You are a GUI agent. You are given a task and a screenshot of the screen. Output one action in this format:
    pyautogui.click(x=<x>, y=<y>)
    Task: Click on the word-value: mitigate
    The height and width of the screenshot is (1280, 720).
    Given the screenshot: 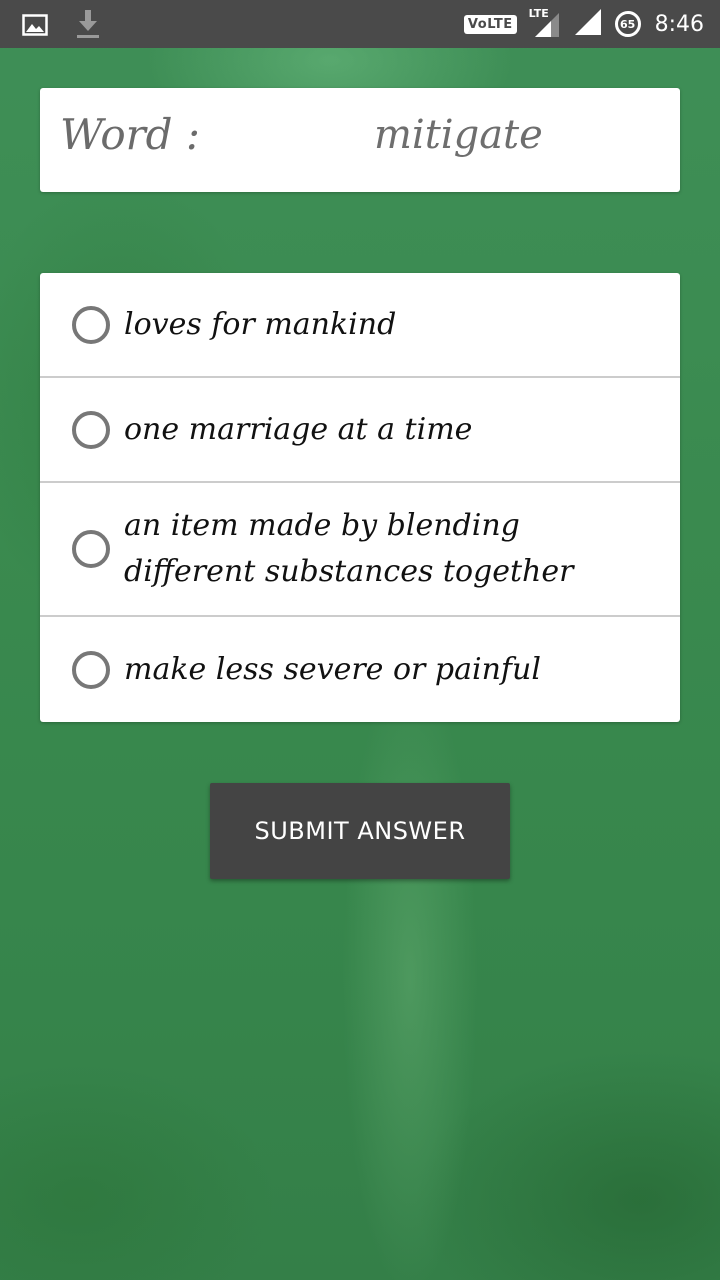 What is the action you would take?
    pyautogui.click(x=458, y=135)
    